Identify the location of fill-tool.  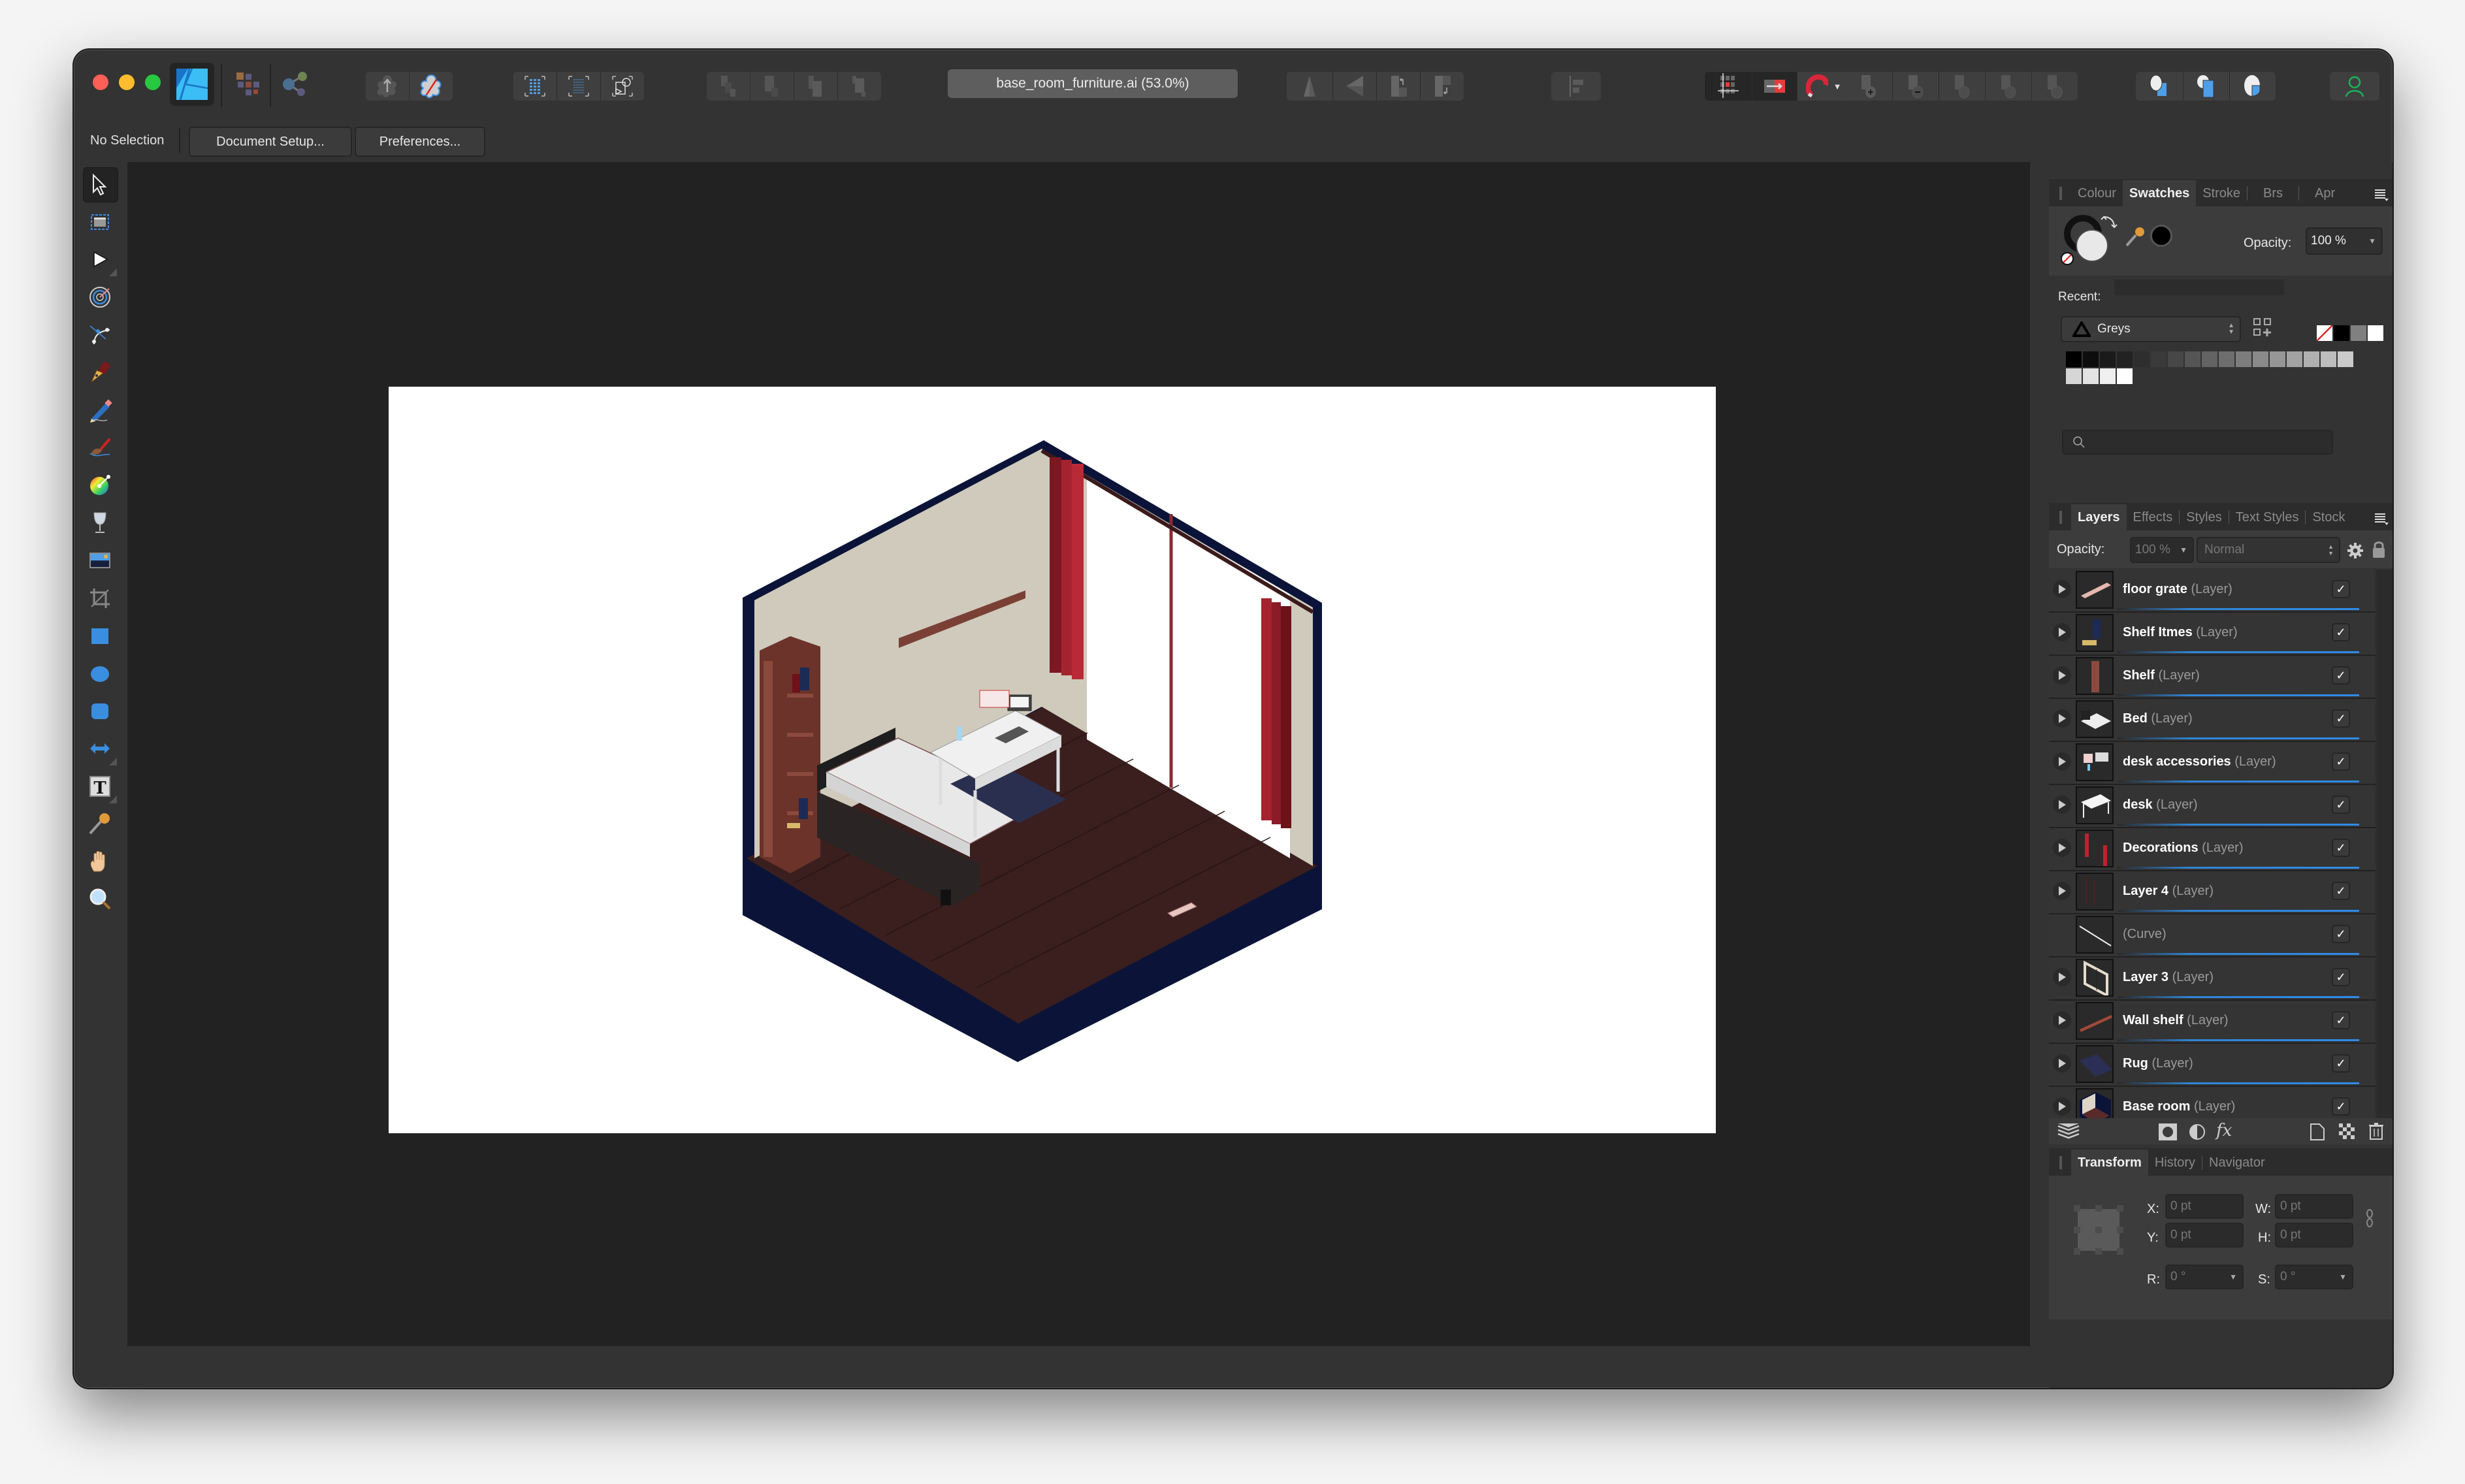
(100, 485).